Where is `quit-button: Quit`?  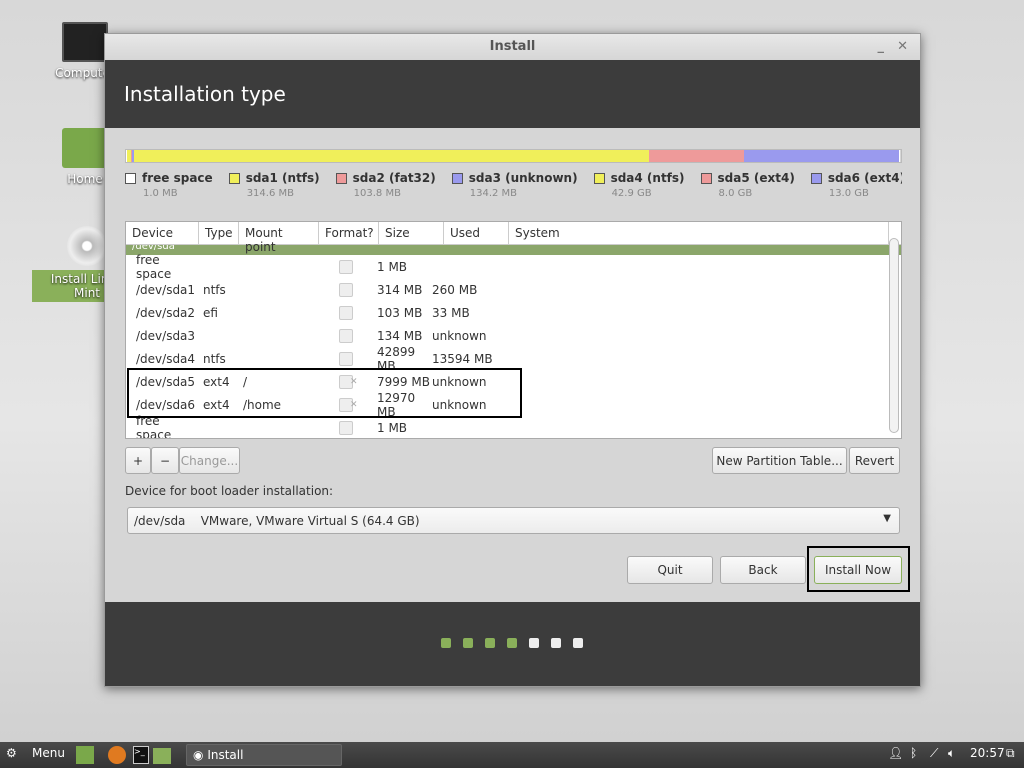 quit-button: Quit is located at coordinates (670, 570).